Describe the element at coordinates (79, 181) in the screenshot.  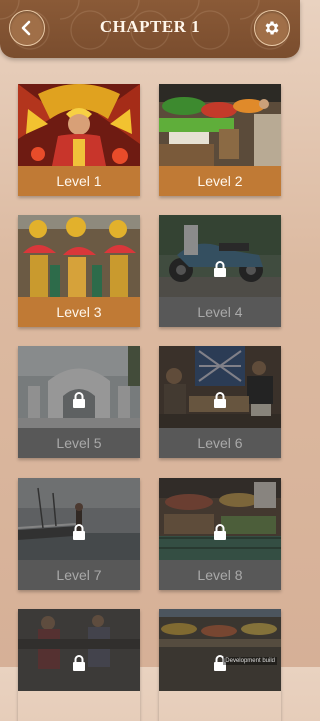
I see `level-label: Level 1` at that location.